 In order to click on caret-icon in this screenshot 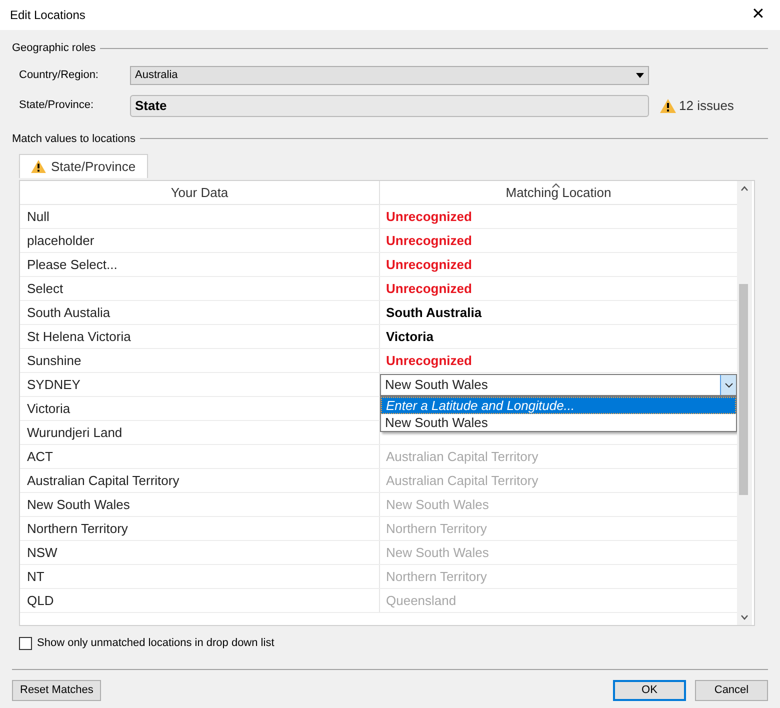, I will do `click(640, 75)`.